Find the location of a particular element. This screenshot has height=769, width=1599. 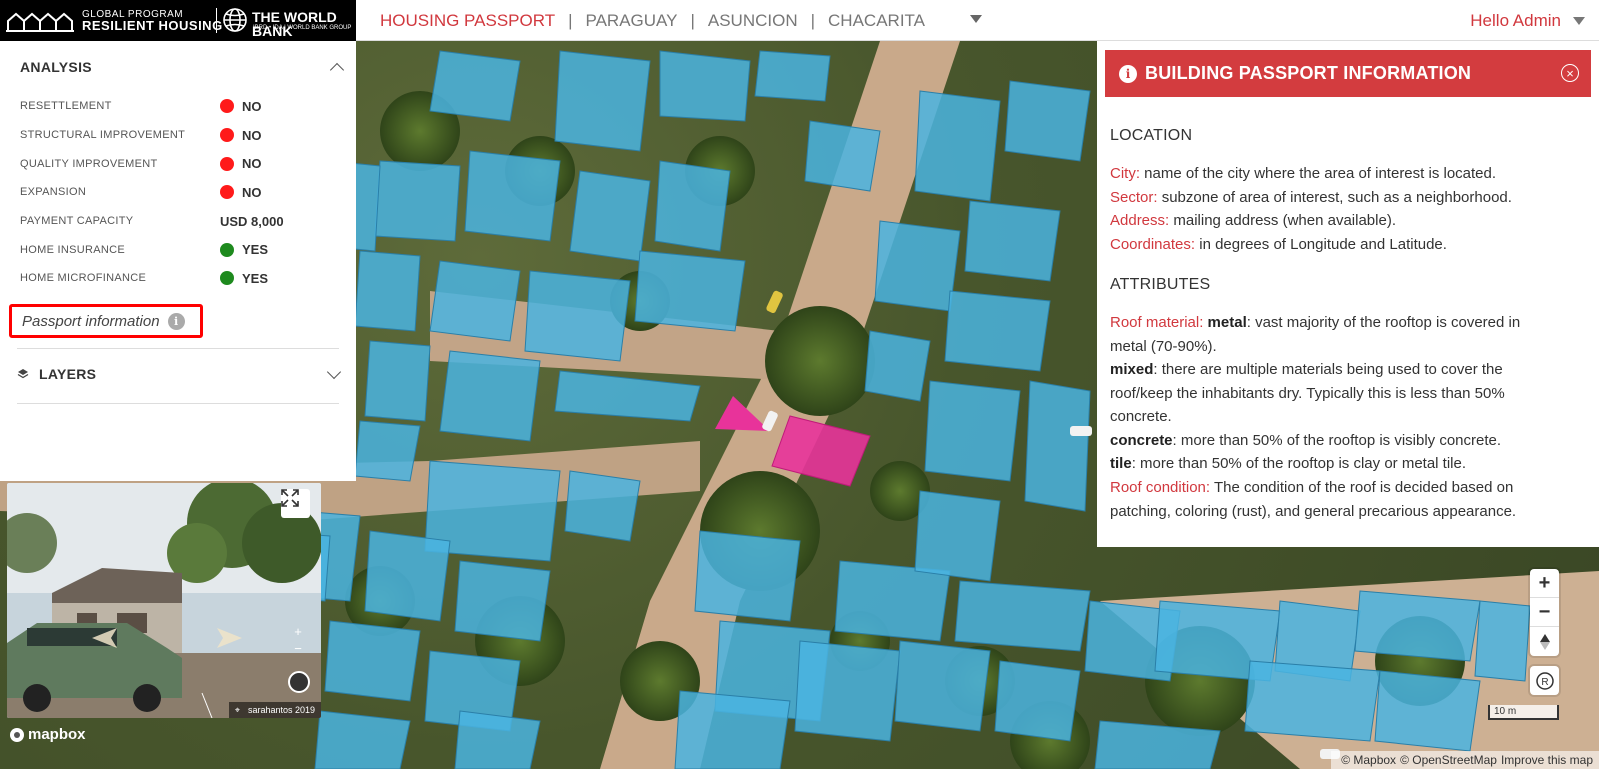

compass-needle-icon is located at coordinates (1544, 641).